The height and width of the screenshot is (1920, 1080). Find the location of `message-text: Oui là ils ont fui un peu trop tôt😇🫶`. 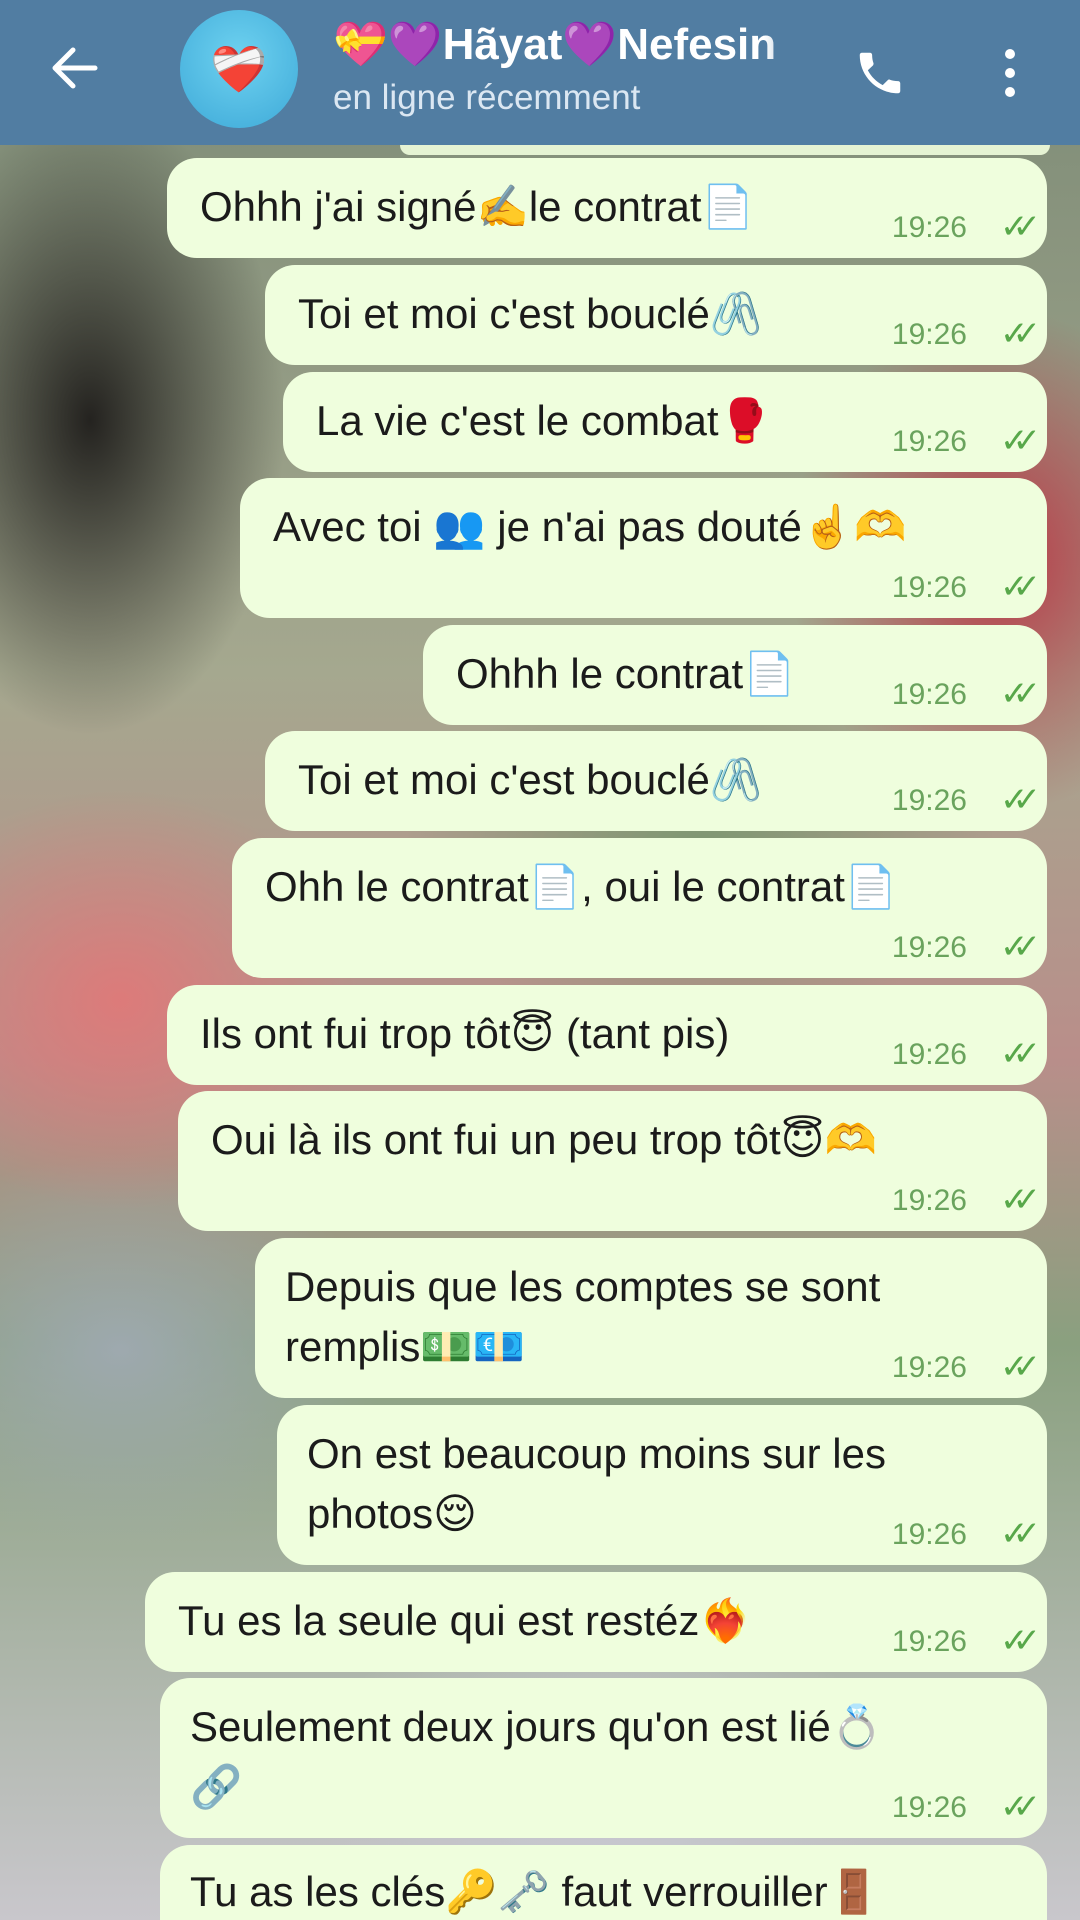

message-text: Oui là ils ont fui un peu trop tôt😇🫶 is located at coordinates (544, 1139).